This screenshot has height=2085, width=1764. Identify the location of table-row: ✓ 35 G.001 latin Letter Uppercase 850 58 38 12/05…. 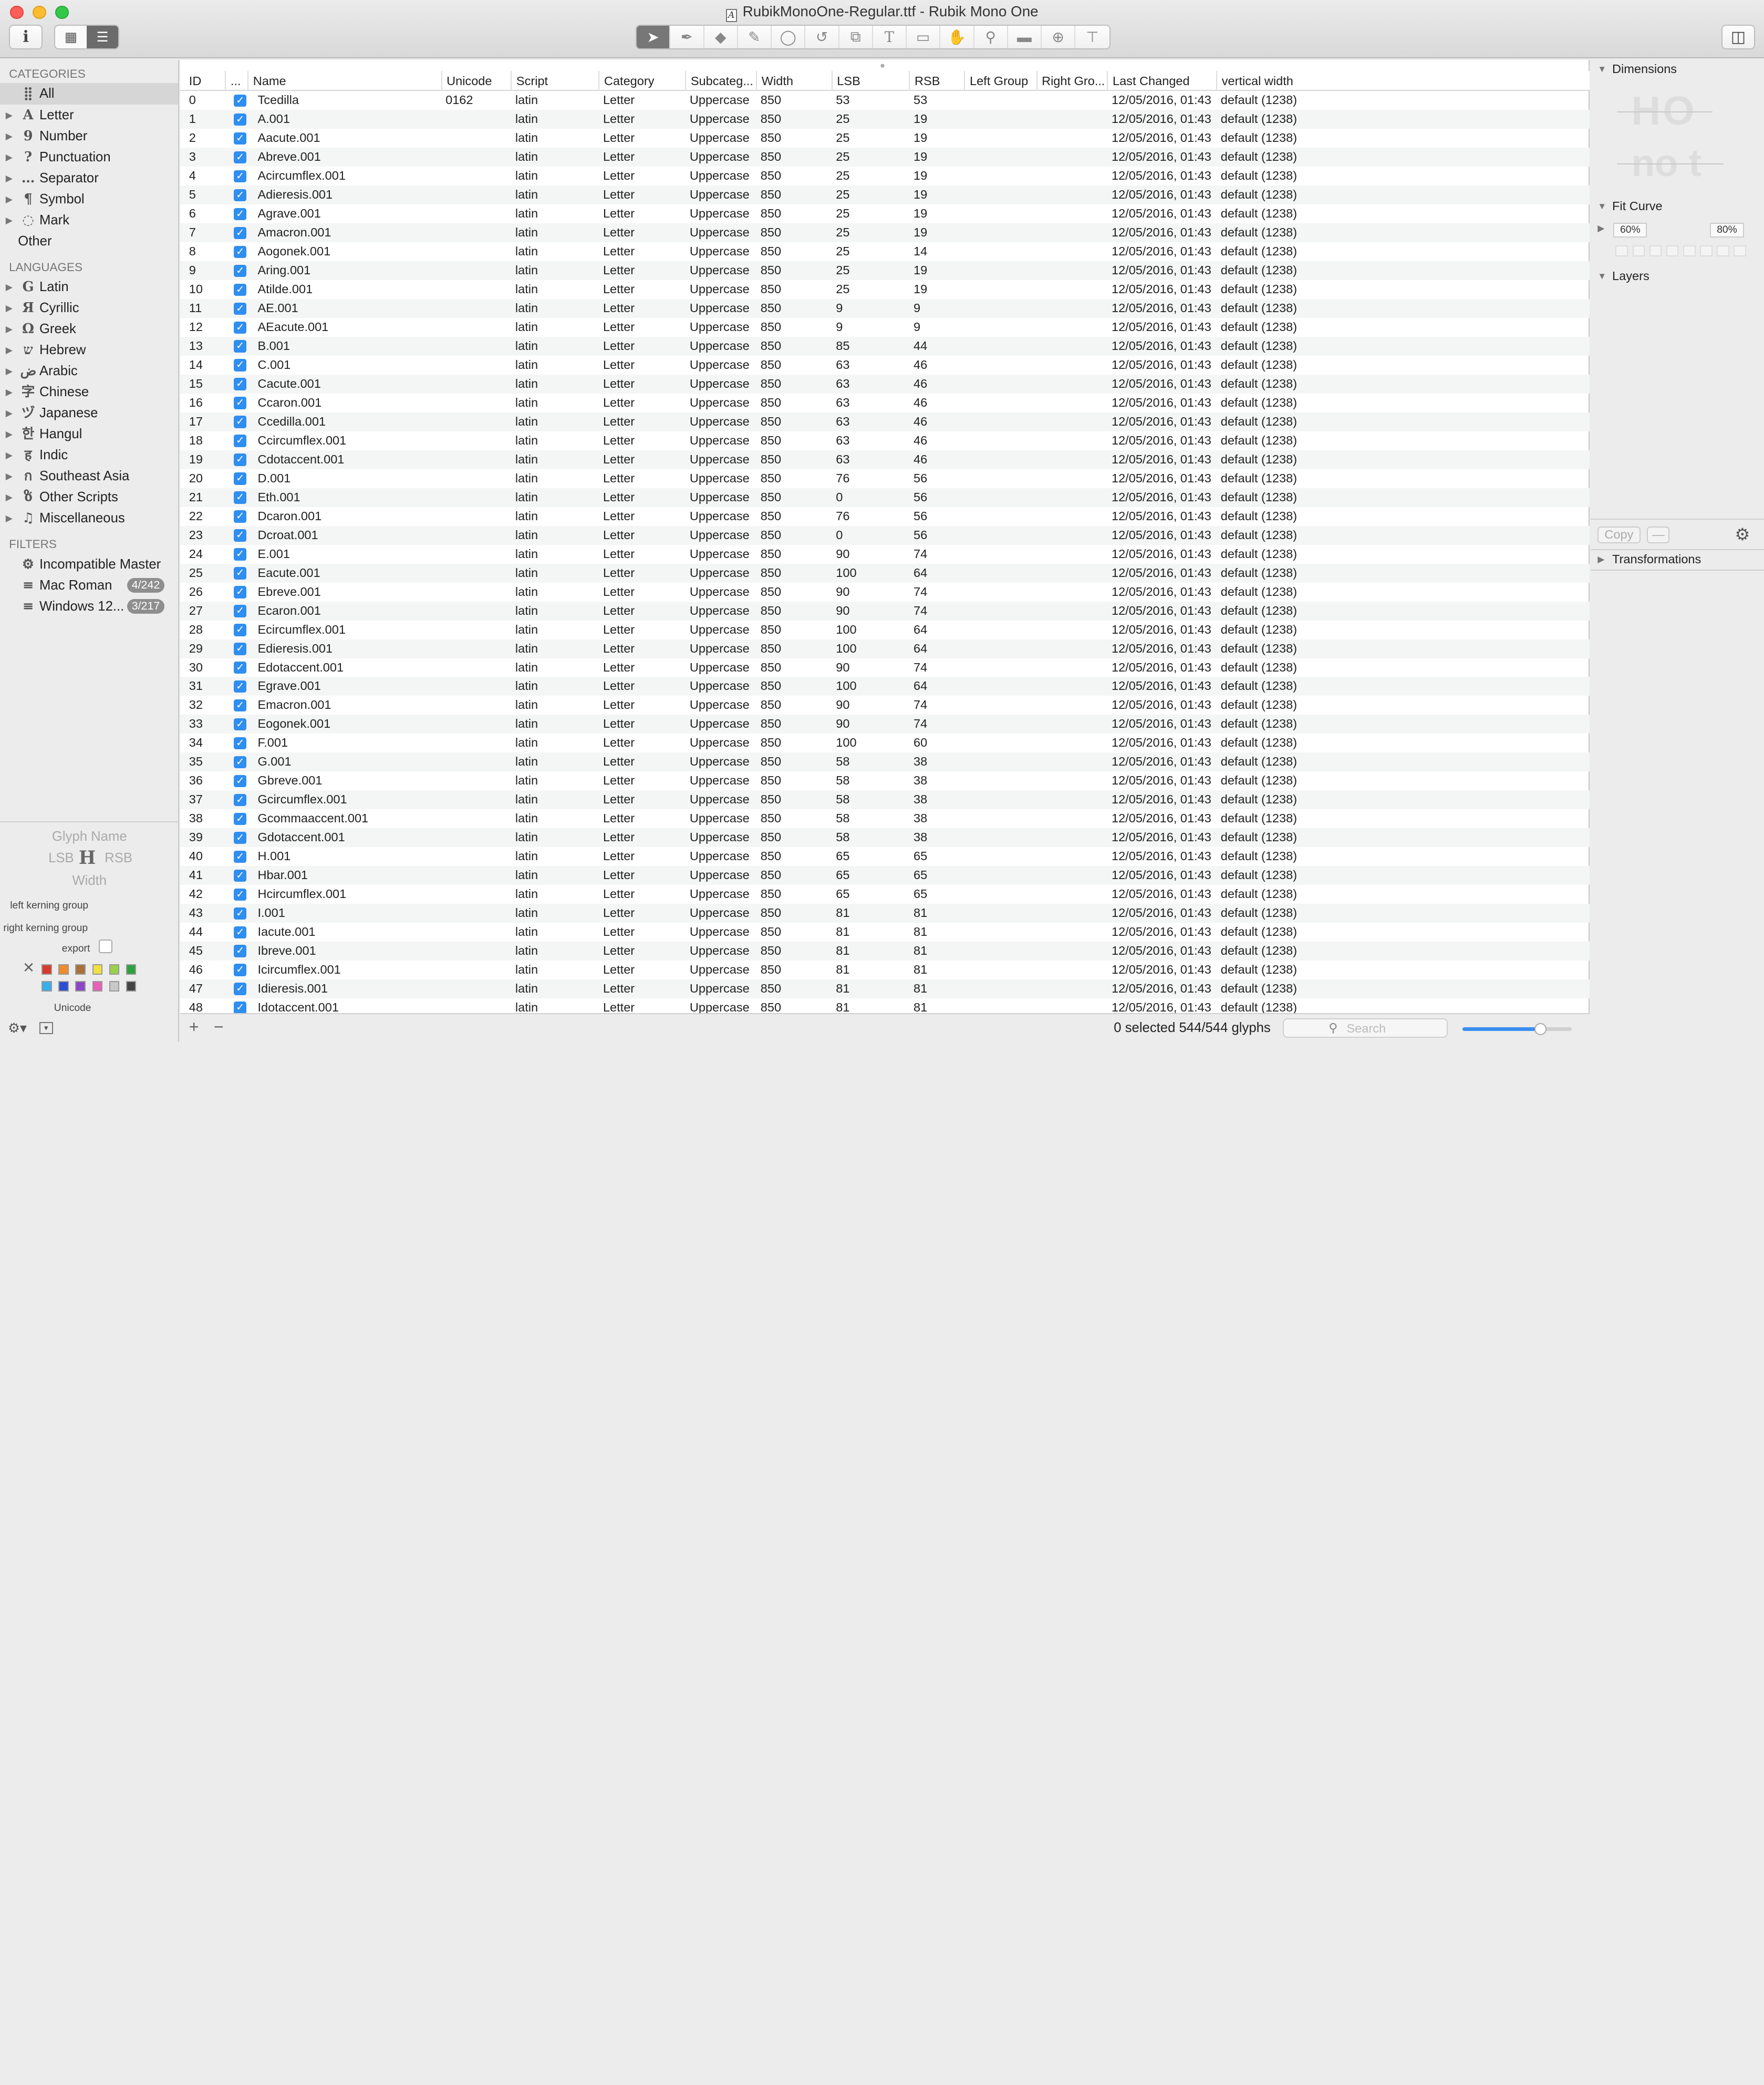
(885, 762).